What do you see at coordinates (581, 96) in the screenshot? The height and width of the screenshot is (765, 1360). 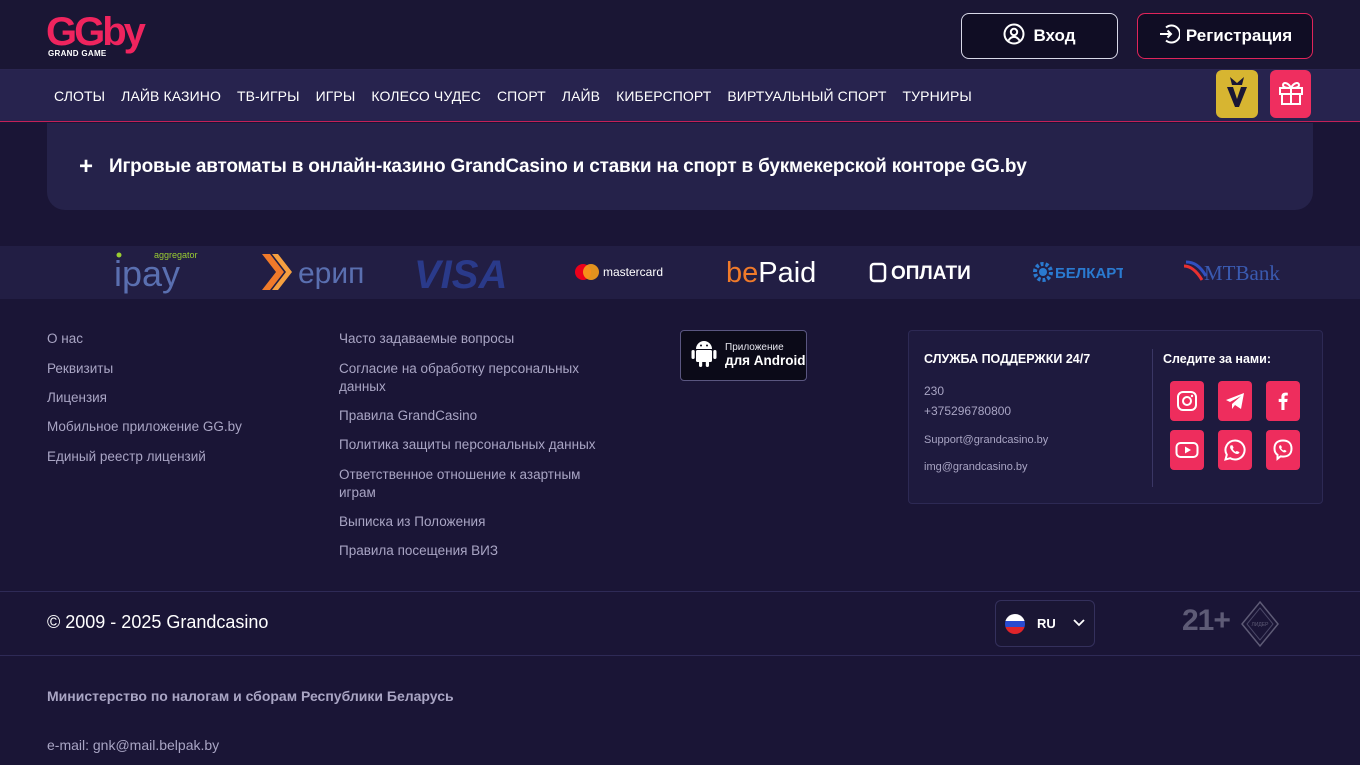 I see `nav-item: ЛАЙВ` at bounding box center [581, 96].